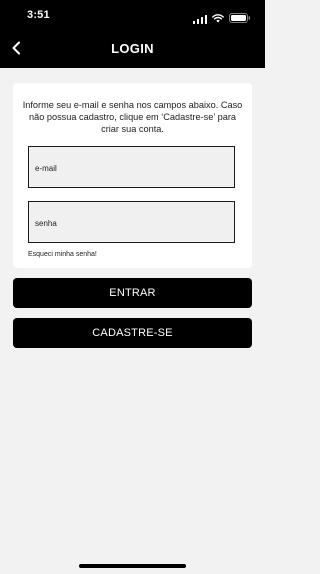 Image resolution: width=320 pixels, height=574 pixels. I want to click on login-button: ENTRAR, so click(132, 293).